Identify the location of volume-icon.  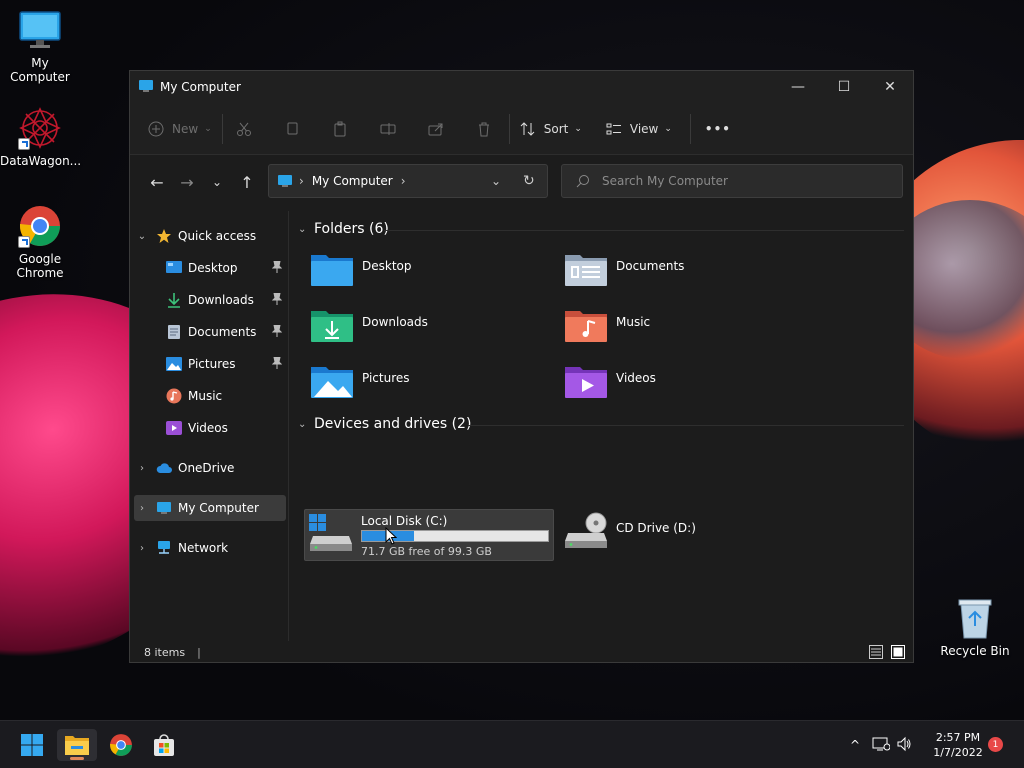
(904, 745).